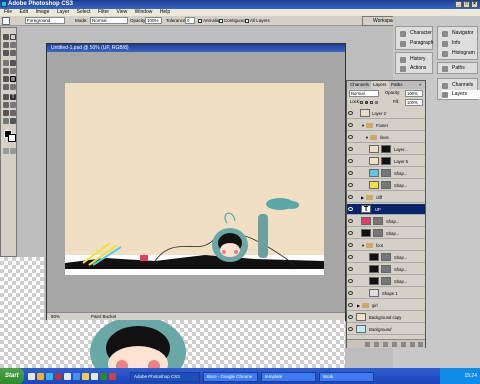 Image resolution: width=480 pixels, height=384 pixels. Describe the element at coordinates (386, 197) in the screenshot. I see `group-row: ▶ cliff` at that location.